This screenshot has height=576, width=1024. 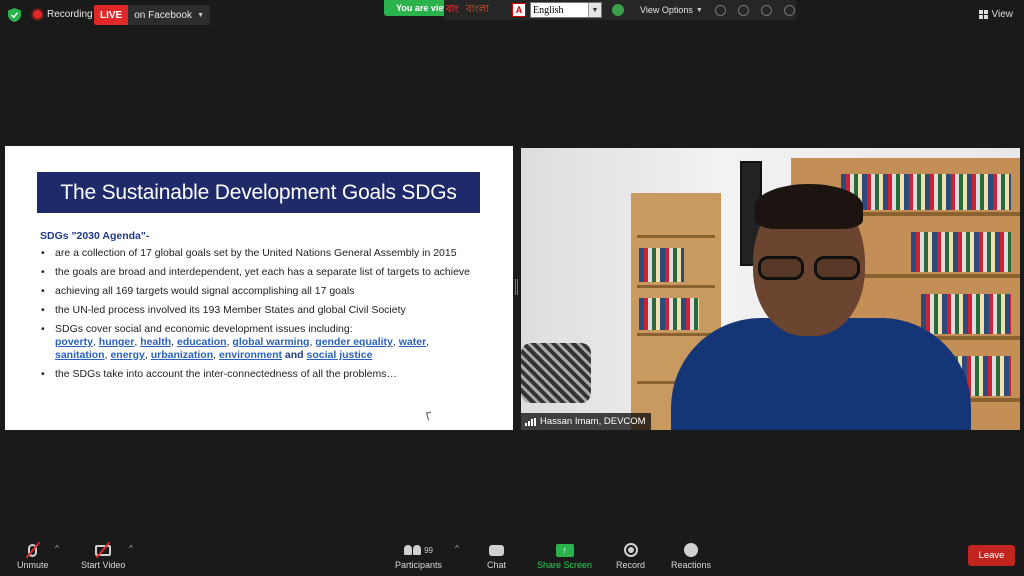 I want to click on settings-icon, so click(x=743, y=10).